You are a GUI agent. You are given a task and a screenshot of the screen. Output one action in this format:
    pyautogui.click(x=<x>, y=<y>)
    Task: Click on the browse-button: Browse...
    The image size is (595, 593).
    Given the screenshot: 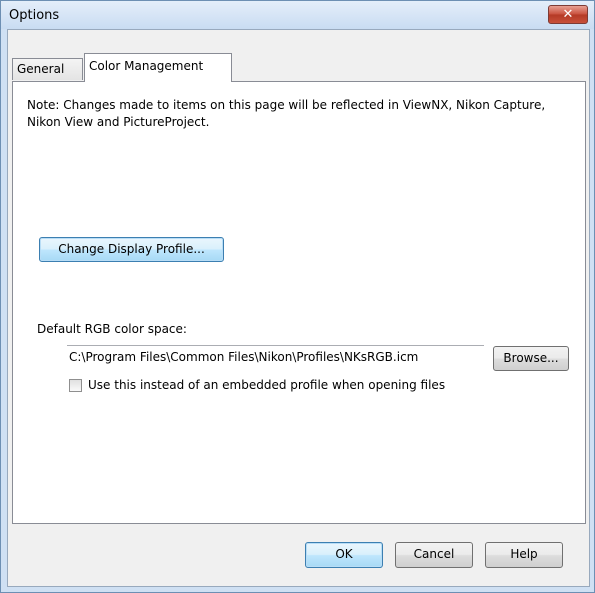 What is the action you would take?
    pyautogui.click(x=531, y=358)
    